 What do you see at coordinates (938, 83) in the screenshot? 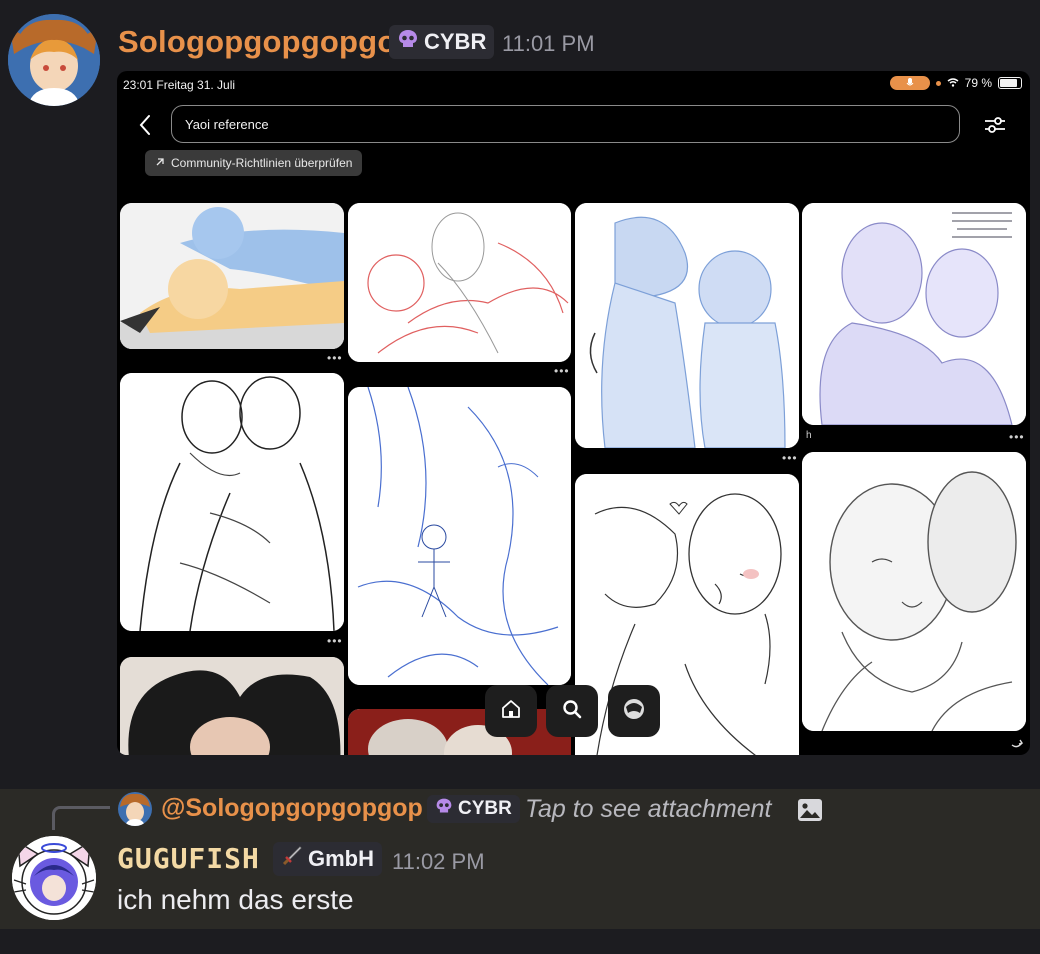
I see `recording-dot-icon` at bounding box center [938, 83].